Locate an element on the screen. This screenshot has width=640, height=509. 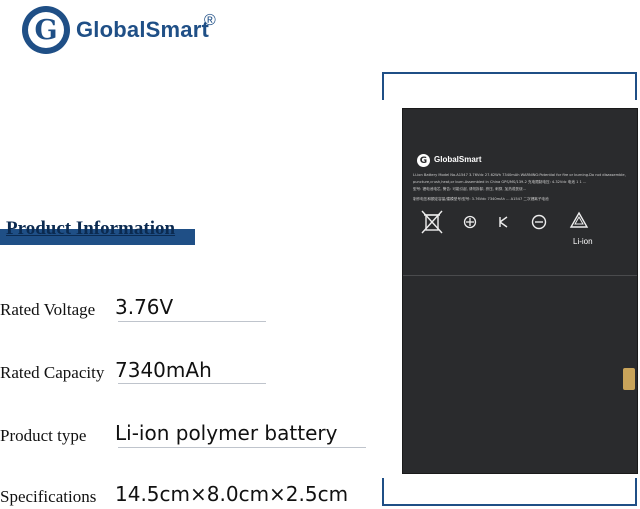
rule-capacity is located at coordinates (192, 383).